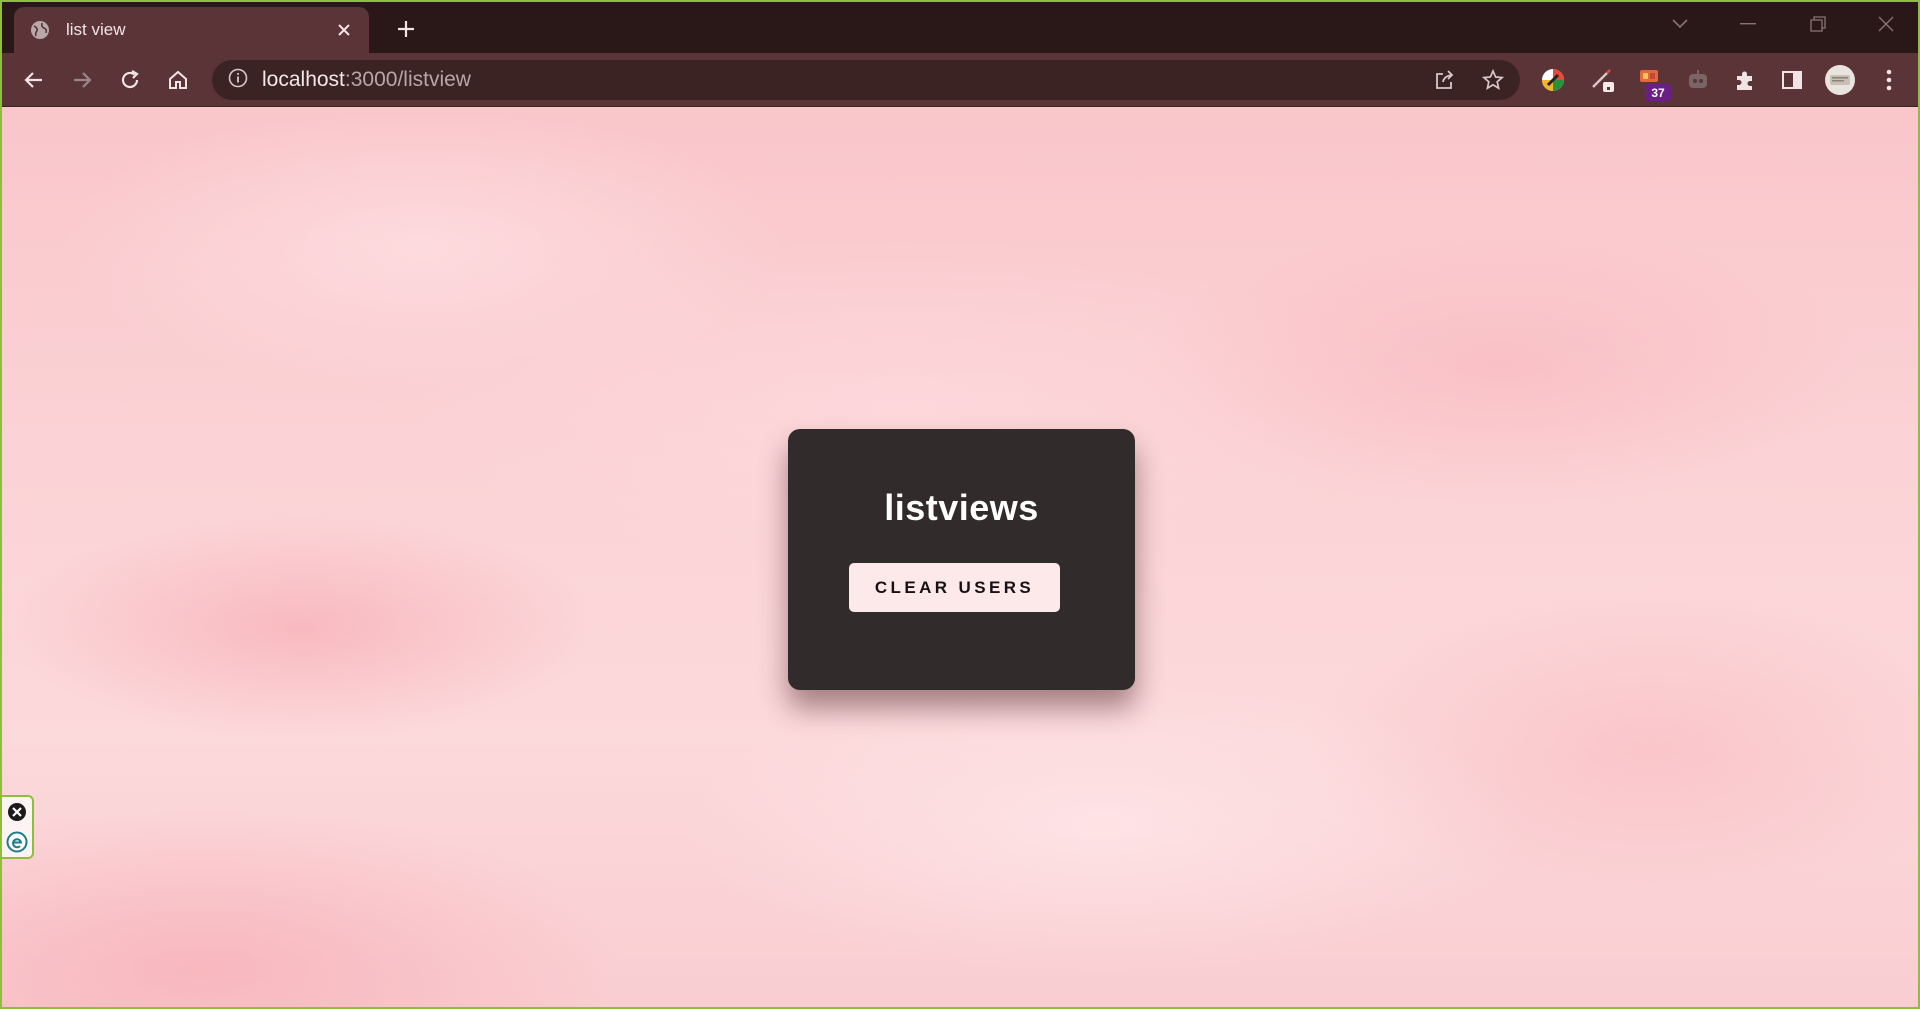 Image resolution: width=1920 pixels, height=1009 pixels. What do you see at coordinates (191, 30) in the screenshot?
I see `tab-list-view: list view` at bounding box center [191, 30].